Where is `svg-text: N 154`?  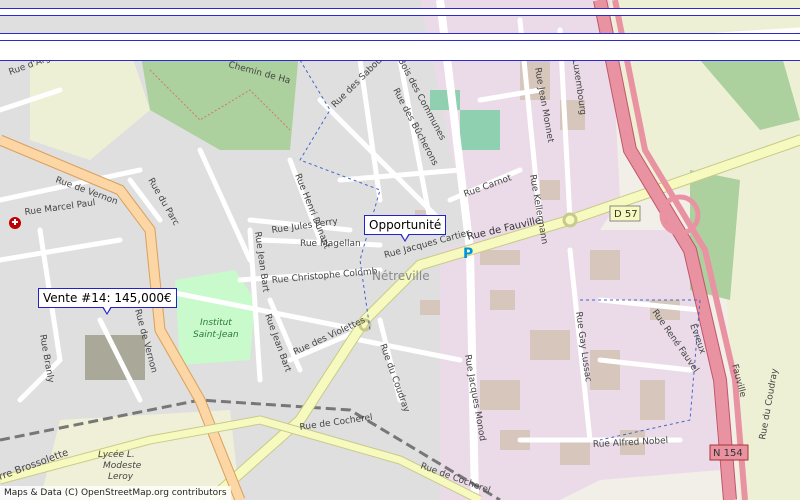
svg-text: N 154 is located at coordinates (728, 453).